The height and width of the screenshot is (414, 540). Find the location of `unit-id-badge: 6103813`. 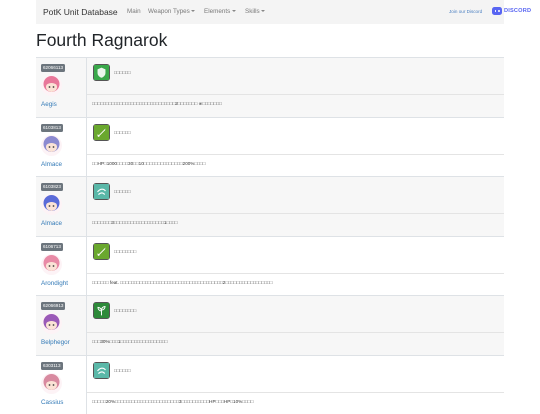

unit-id-badge: 6103813 is located at coordinates (52, 128).